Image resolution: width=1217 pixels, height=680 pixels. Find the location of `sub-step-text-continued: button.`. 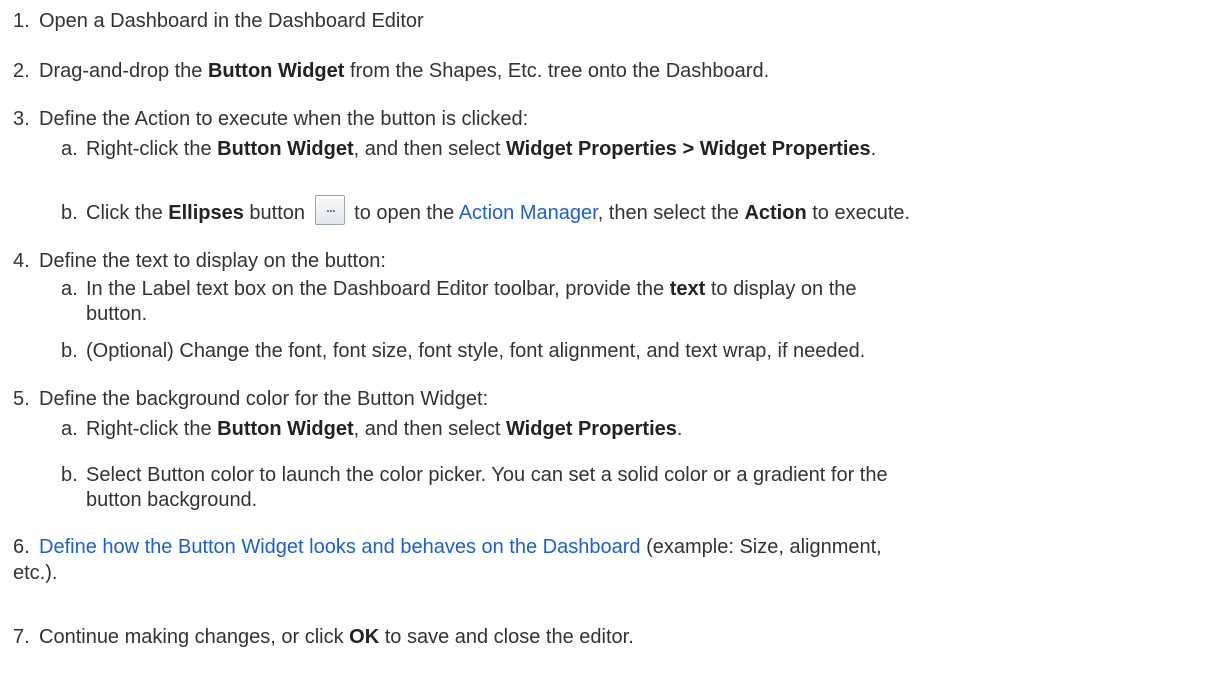

sub-step-text-continued: button. is located at coordinates (117, 314).